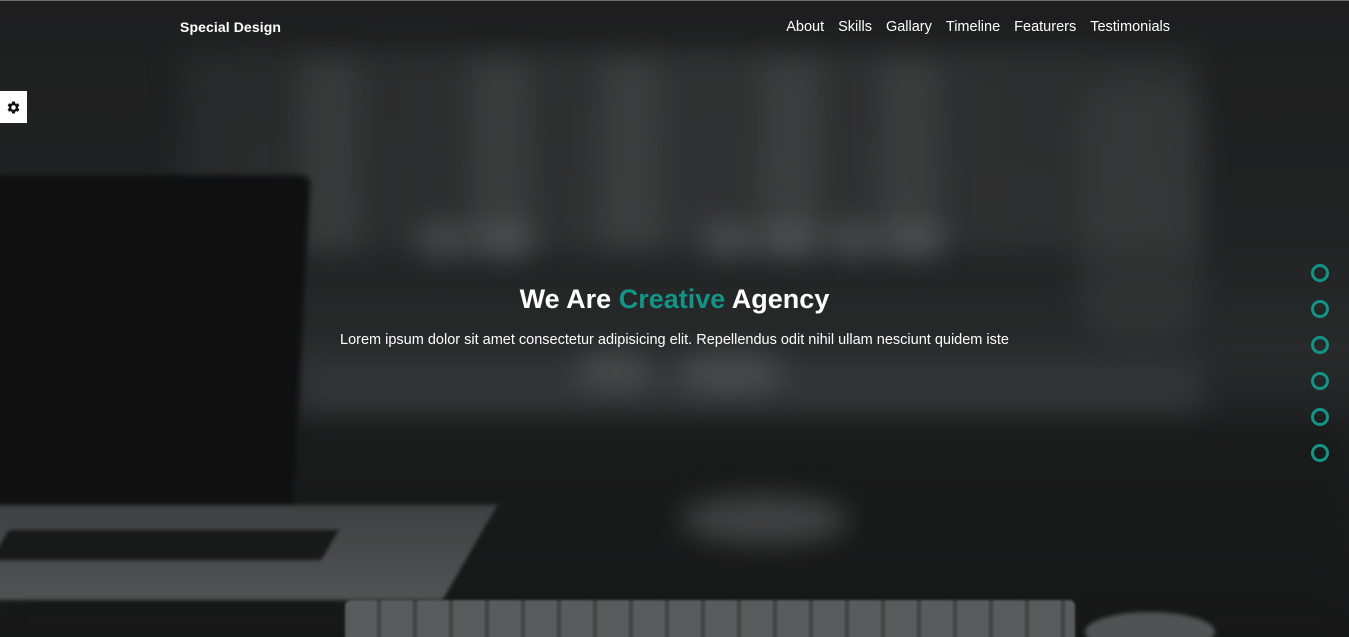  What do you see at coordinates (565, 299) in the screenshot?
I see `hero-title-prefix: We Are` at bounding box center [565, 299].